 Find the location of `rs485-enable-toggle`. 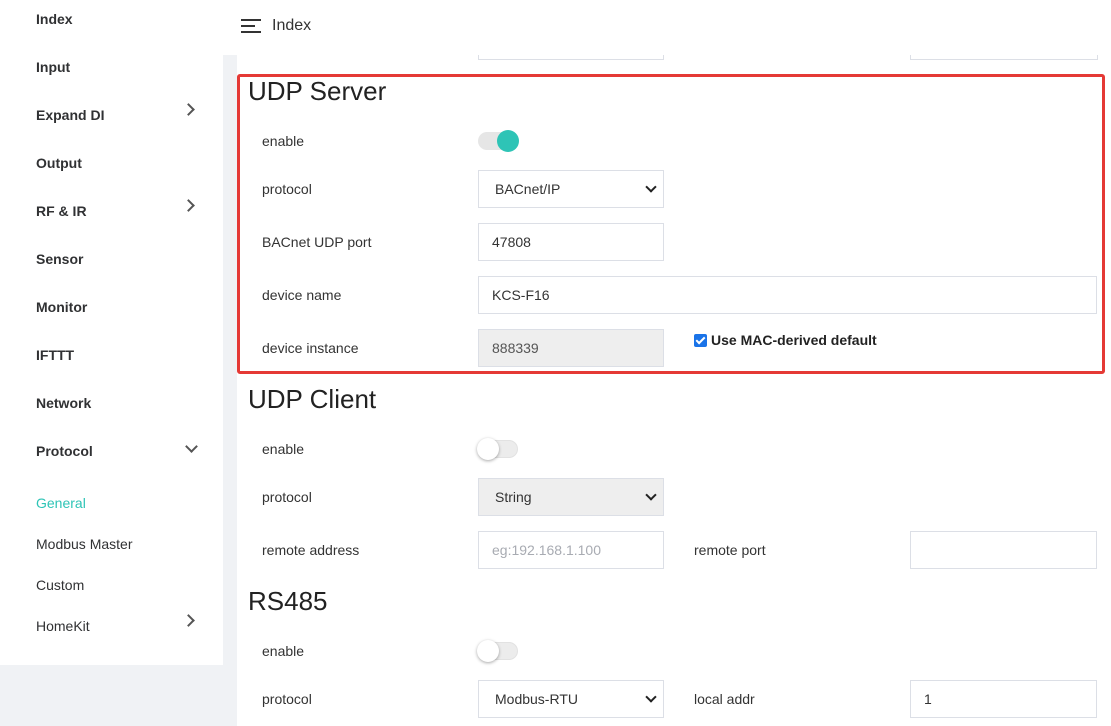

rs485-enable-toggle is located at coordinates (497, 651).